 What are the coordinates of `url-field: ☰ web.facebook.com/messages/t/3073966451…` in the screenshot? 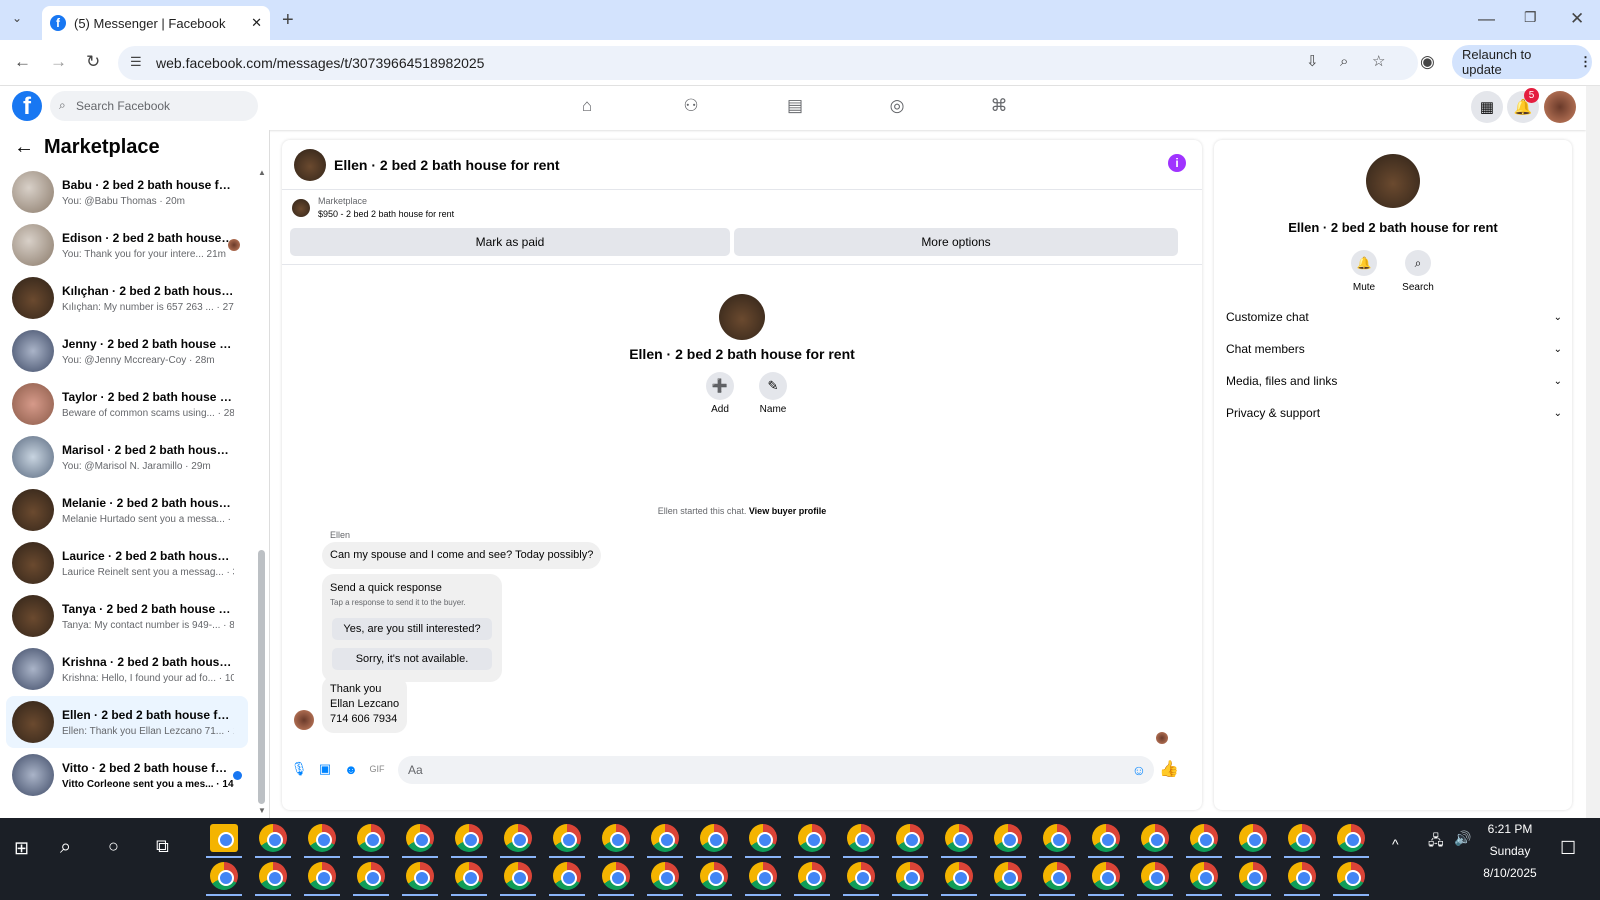 It's located at (768, 63).